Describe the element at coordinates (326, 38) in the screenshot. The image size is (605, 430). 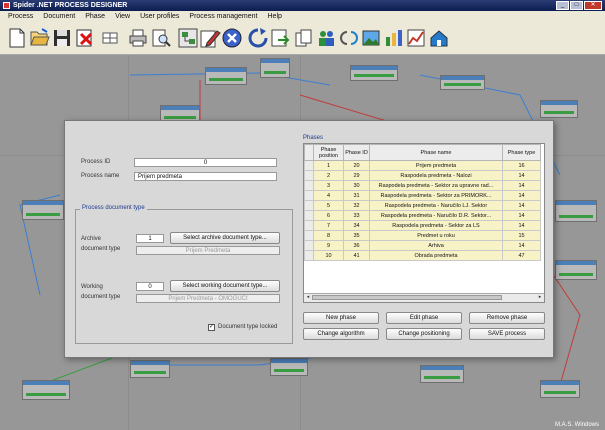
I see `users-icon` at that location.